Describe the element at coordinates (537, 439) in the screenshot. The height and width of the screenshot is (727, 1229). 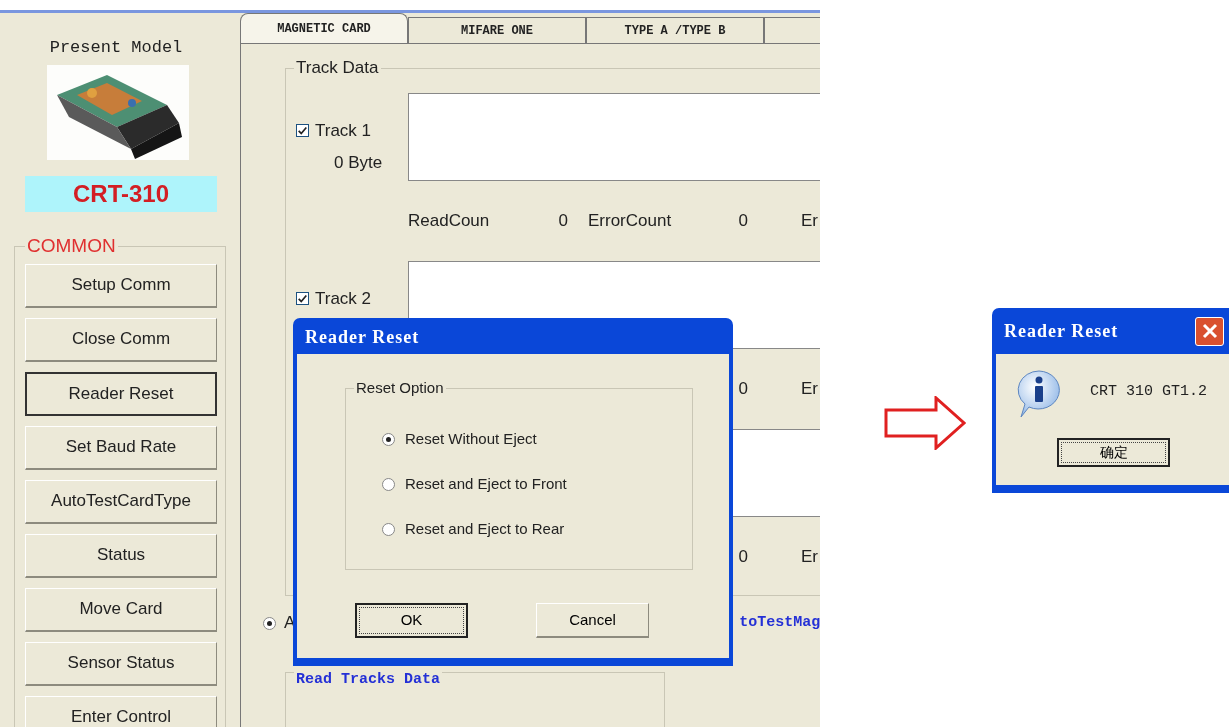
I see `radio-option: Reset Without Eject` at that location.